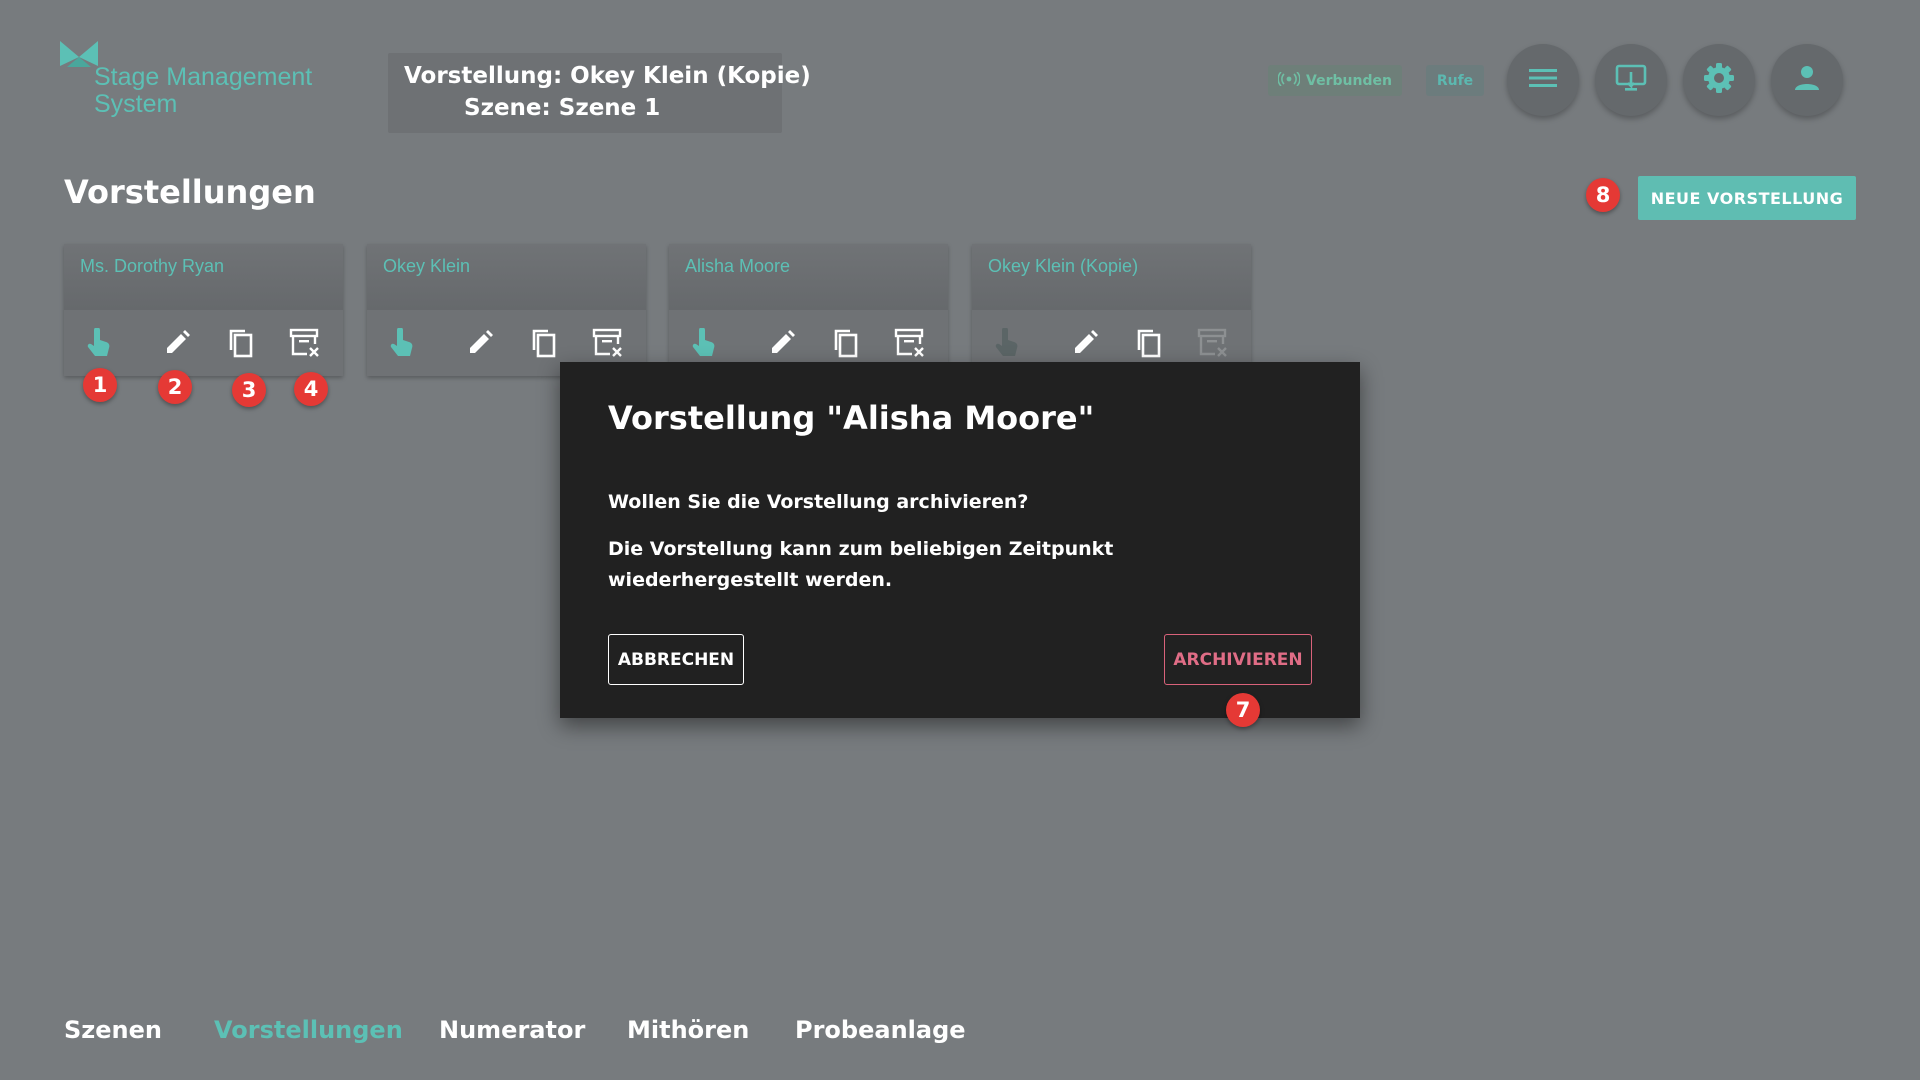 This screenshot has height=1080, width=1920. I want to click on settings-button, so click(1719, 80).